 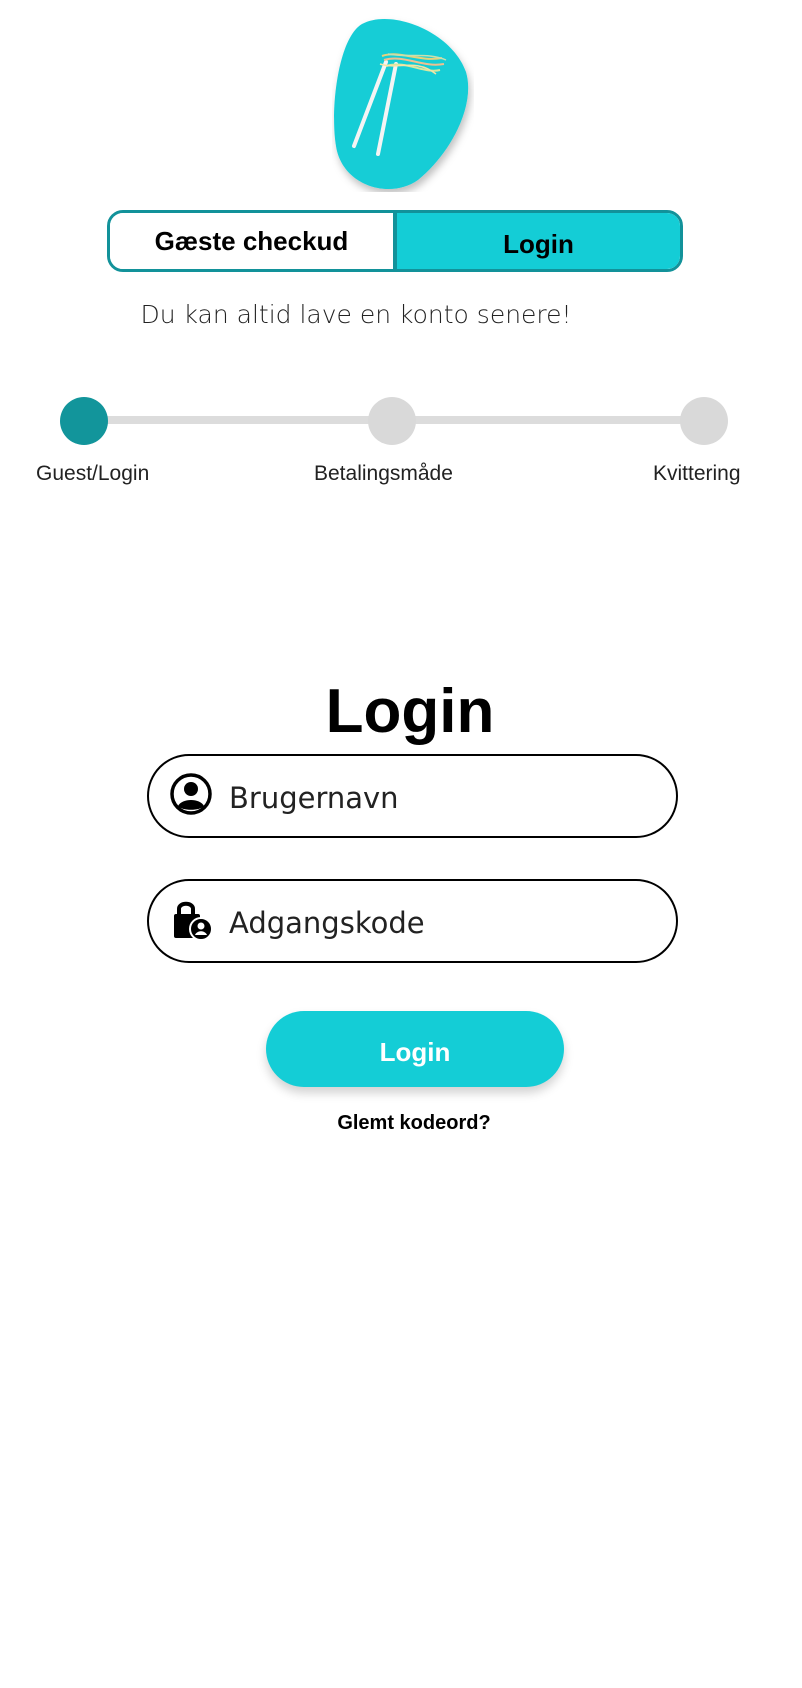 What do you see at coordinates (383, 473) in the screenshot?
I see `step-label-payment: Betalingsmåde` at bounding box center [383, 473].